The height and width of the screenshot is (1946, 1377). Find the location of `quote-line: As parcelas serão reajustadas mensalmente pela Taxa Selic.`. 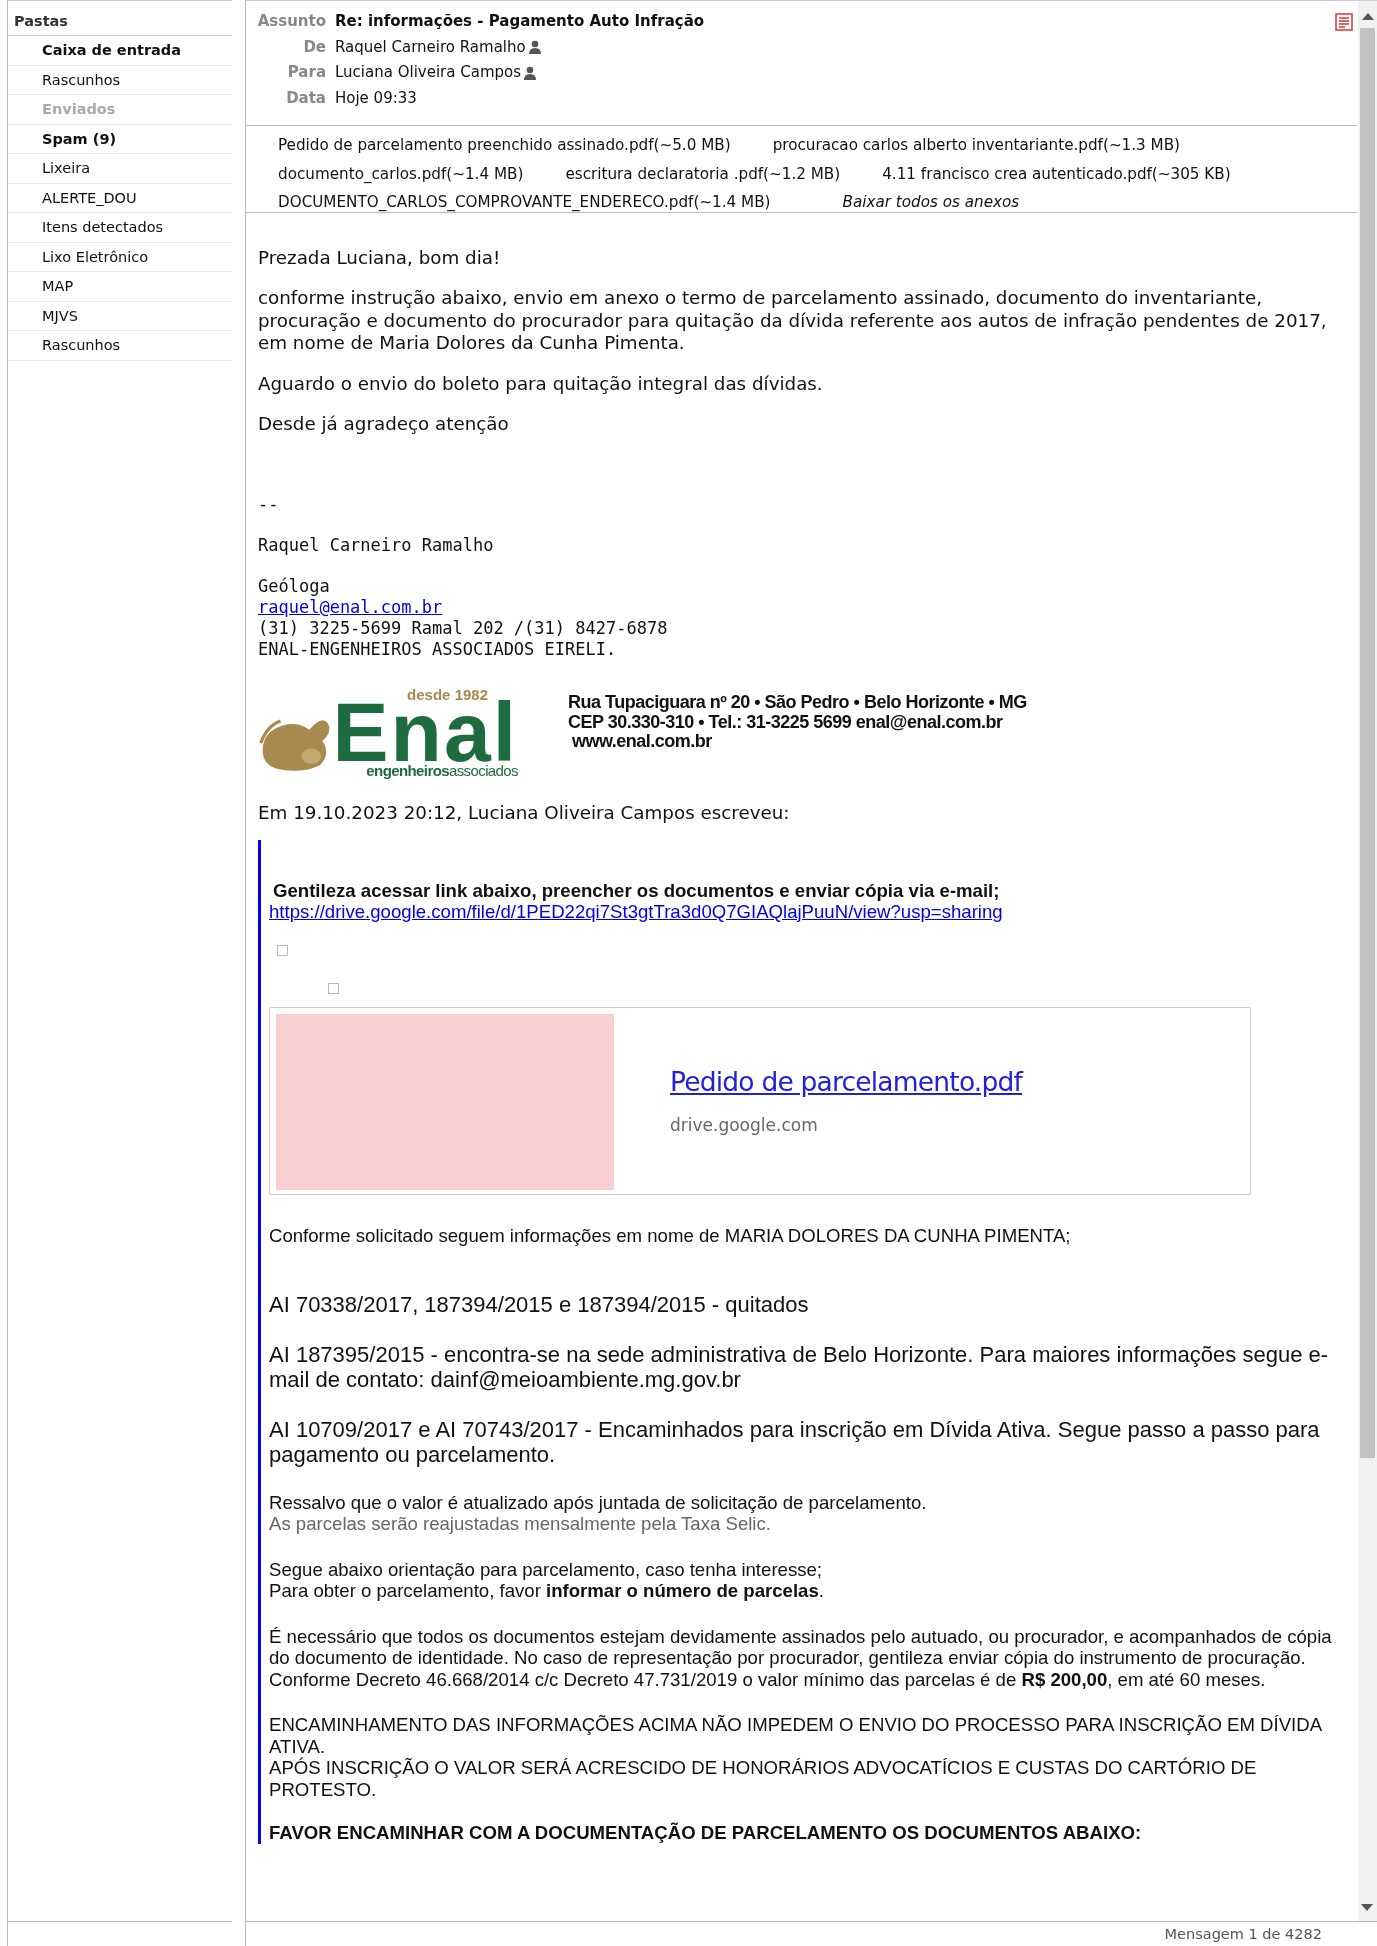

quote-line: As parcelas serão reajustadas mensalmente pela Taxa Selic. is located at coordinates (520, 1524).